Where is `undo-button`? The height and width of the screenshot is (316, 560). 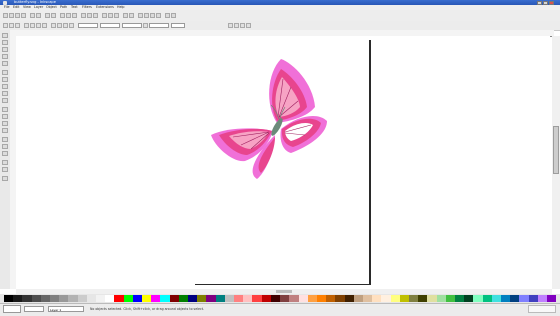
undo-button is located at coordinates (47, 15).